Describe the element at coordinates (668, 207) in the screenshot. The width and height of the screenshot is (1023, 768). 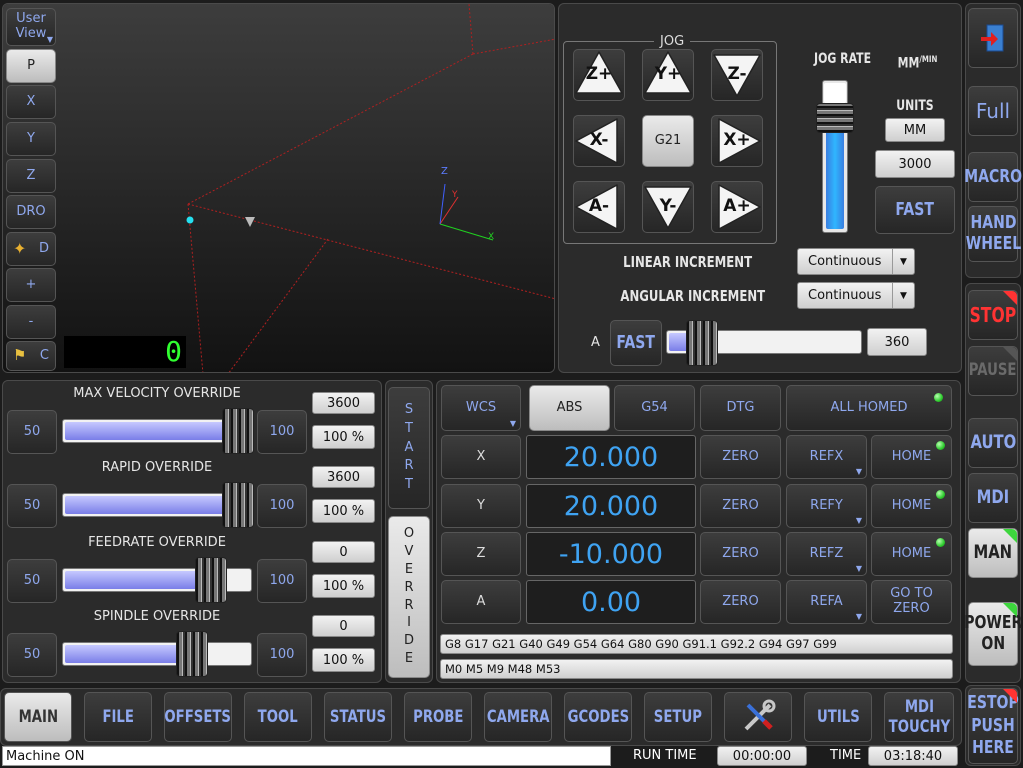
I see `jog-y-minus-button: Y-` at that location.